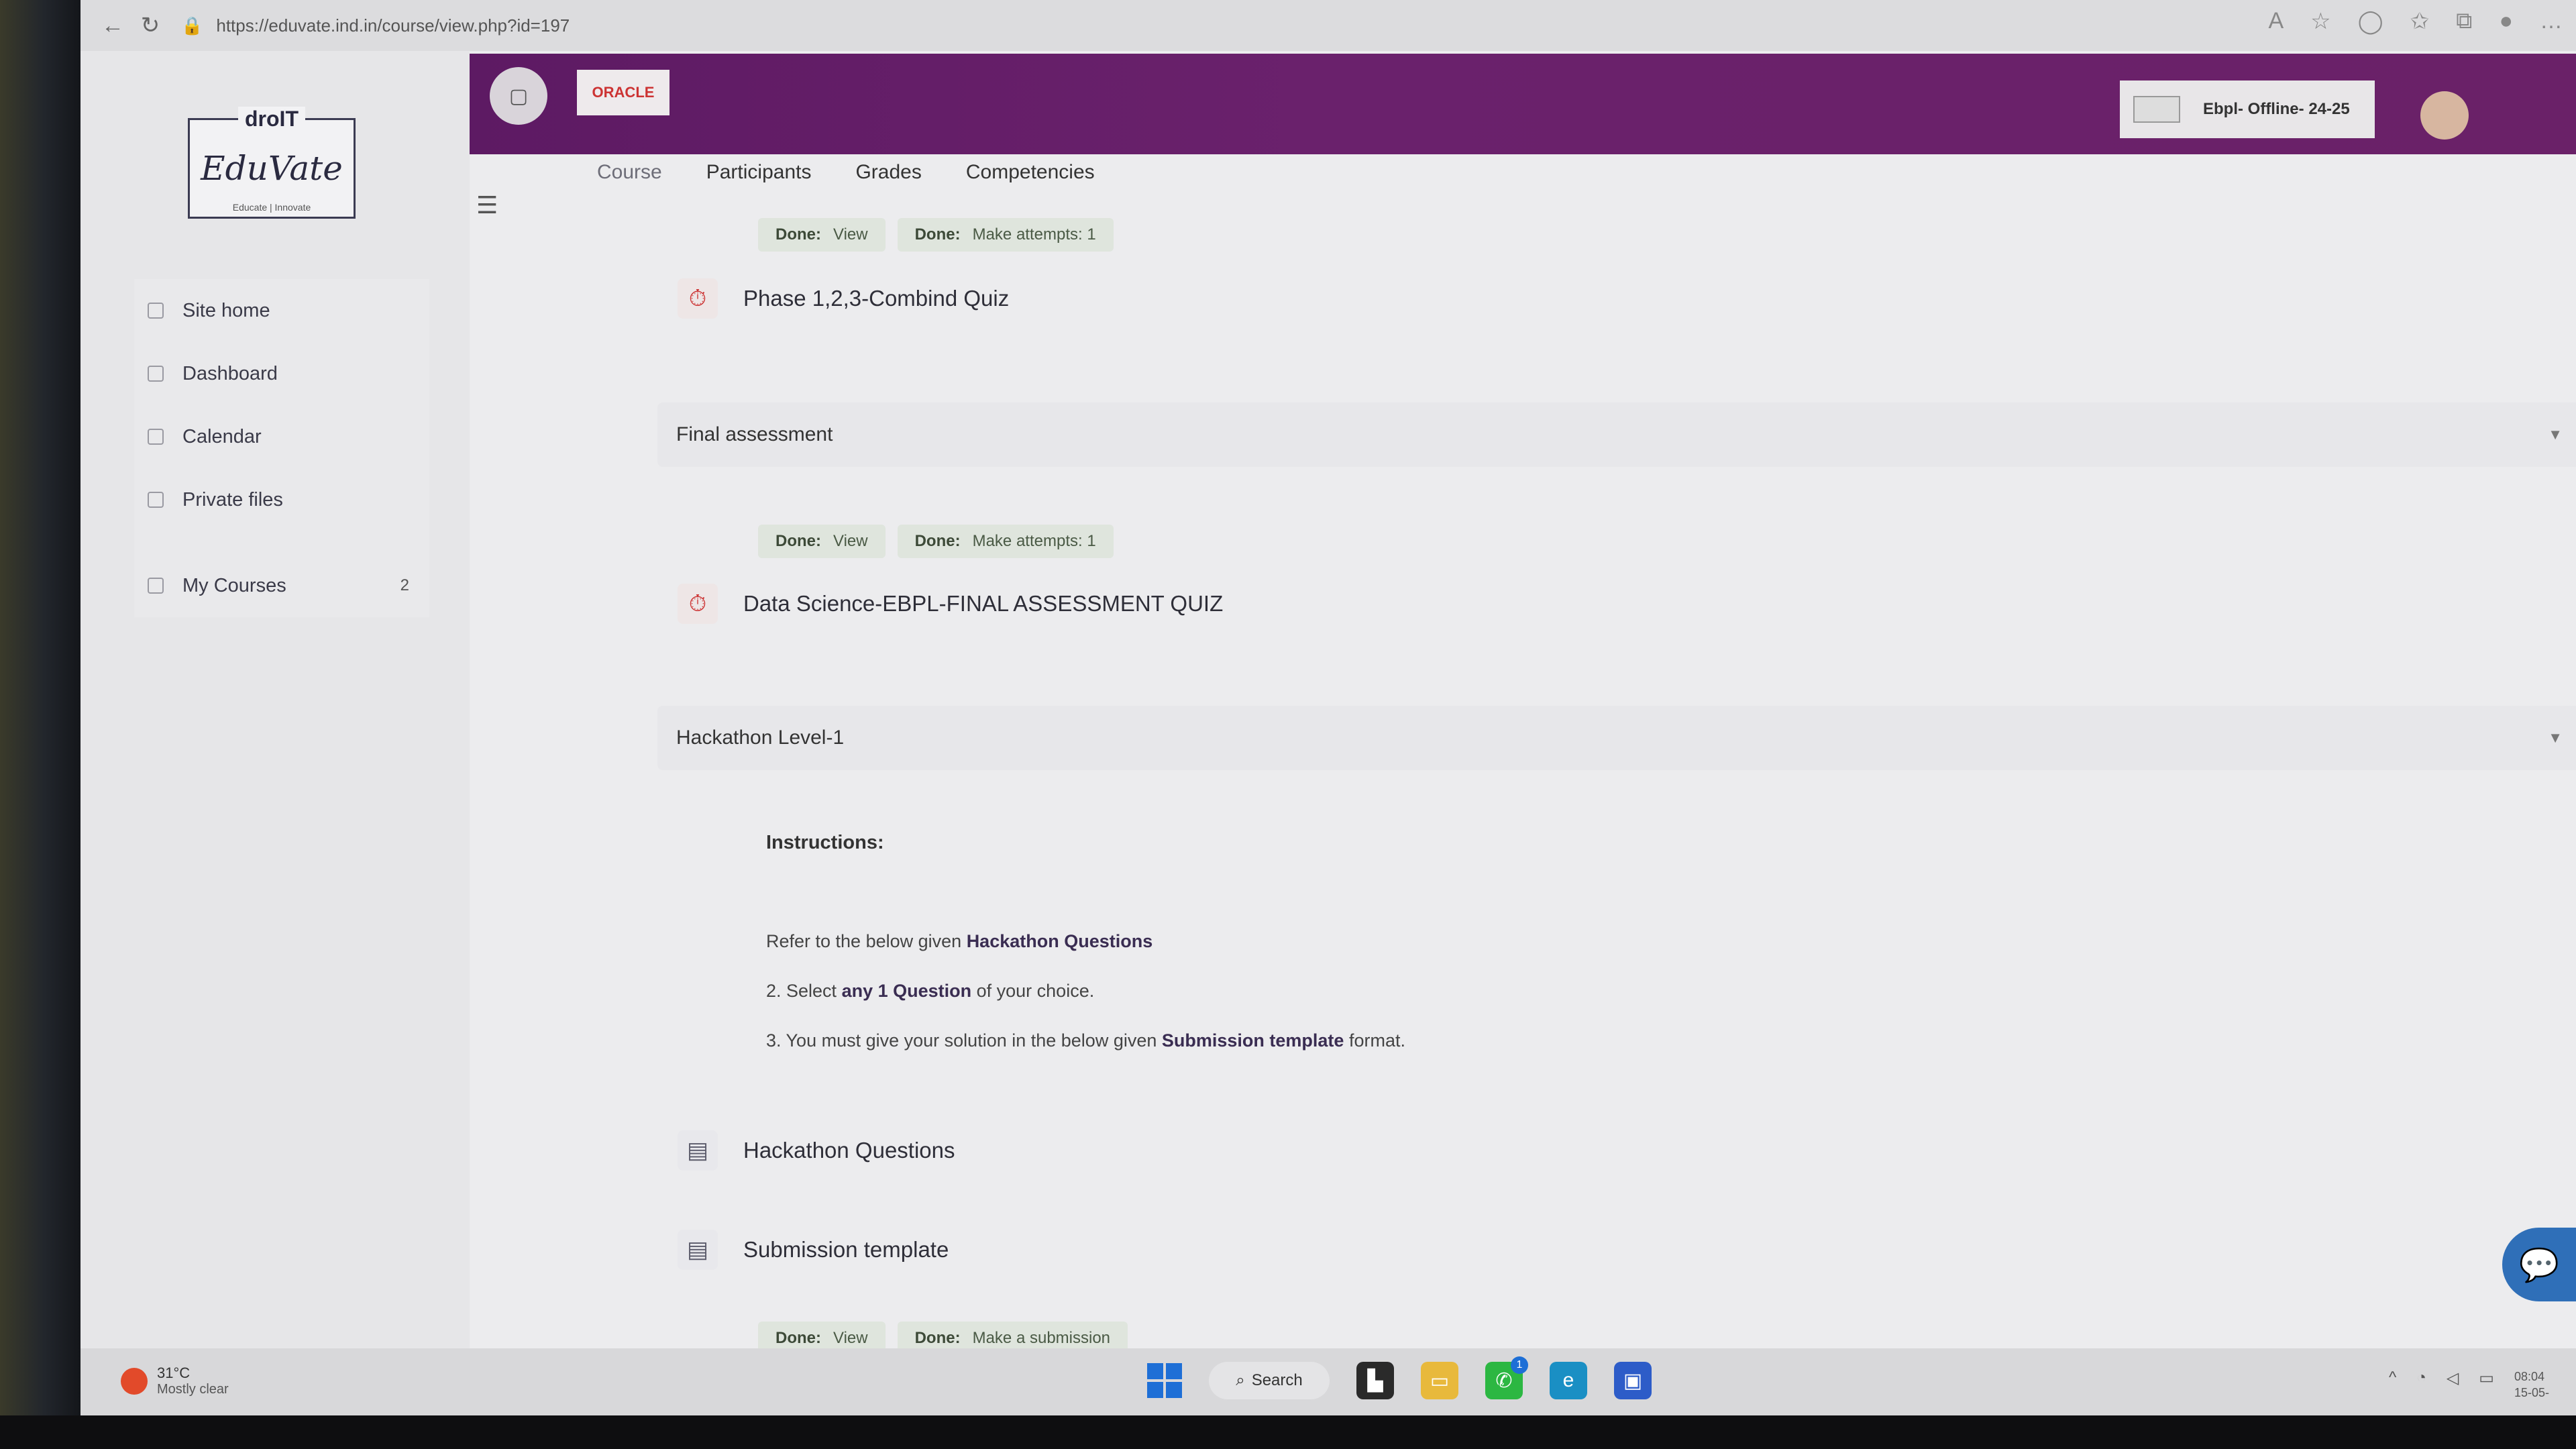 The height and width of the screenshot is (1449, 2576). I want to click on taskbar-search: ⌕ Search, so click(1269, 1380).